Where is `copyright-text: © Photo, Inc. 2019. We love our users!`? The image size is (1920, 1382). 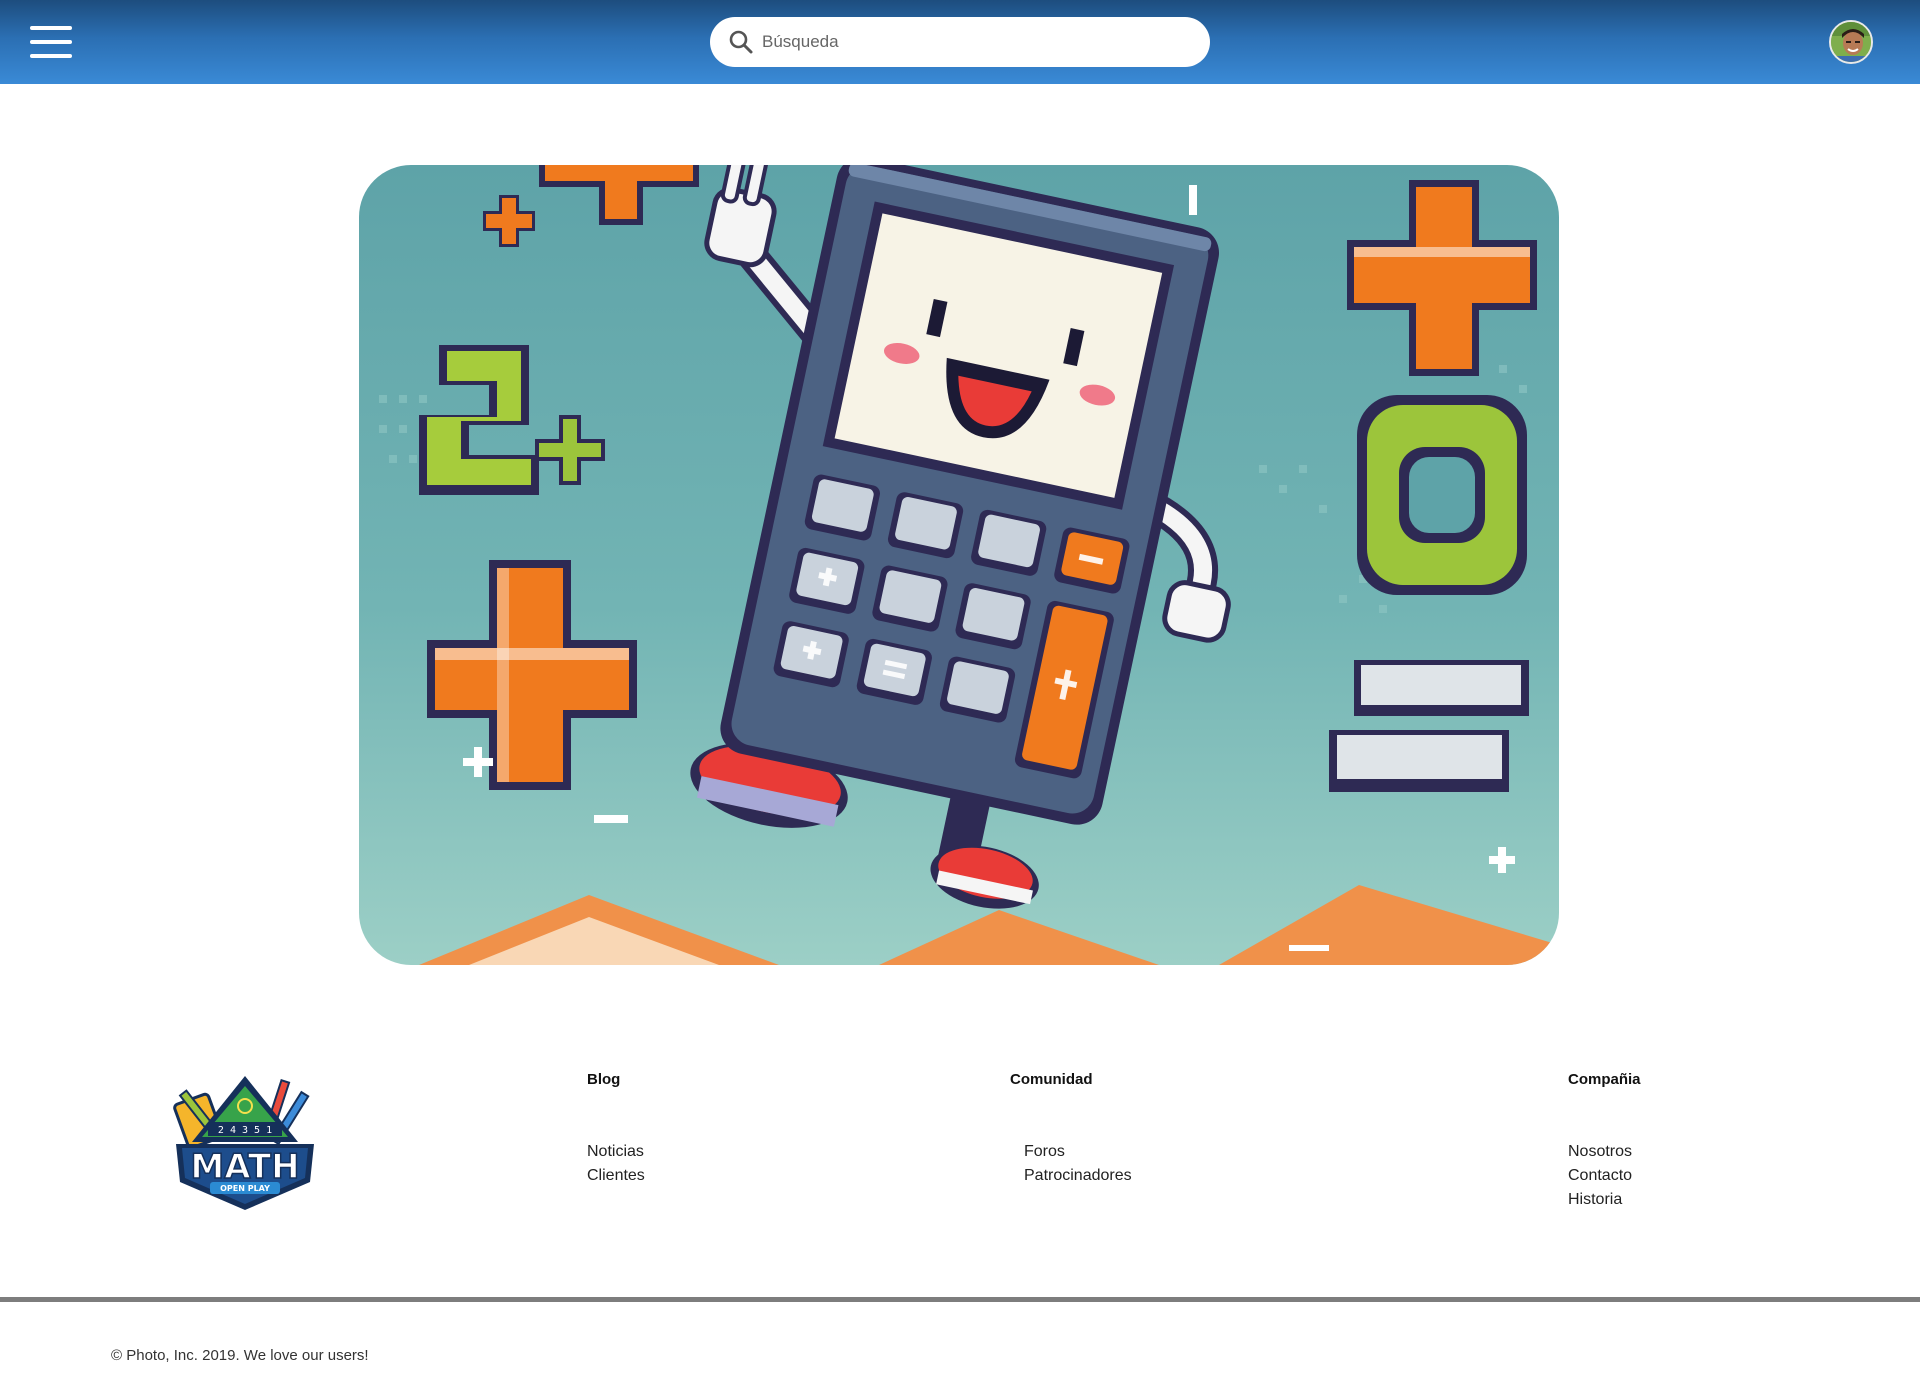 copyright-text: © Photo, Inc. 2019. We love our users! is located at coordinates (240, 1355).